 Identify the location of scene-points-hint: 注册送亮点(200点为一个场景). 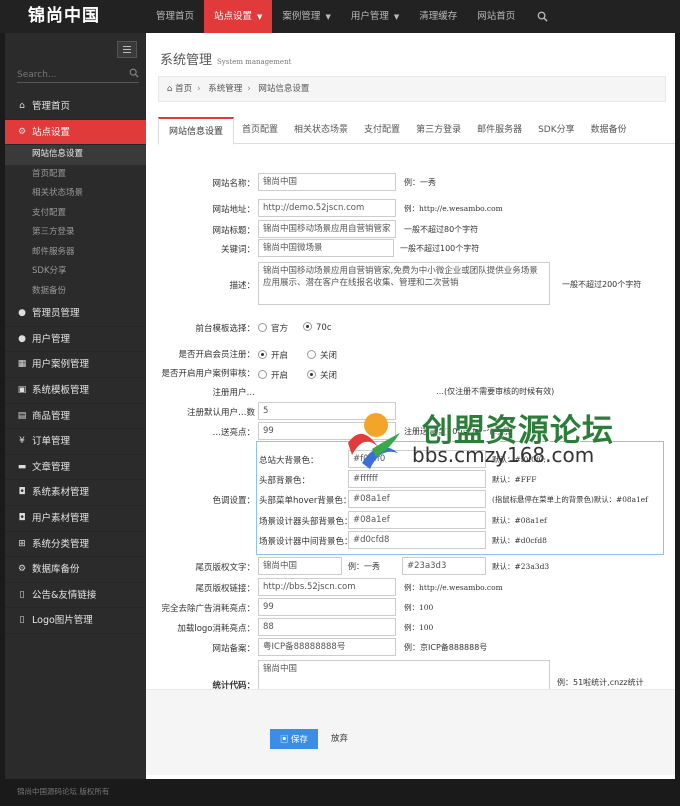
(459, 431).